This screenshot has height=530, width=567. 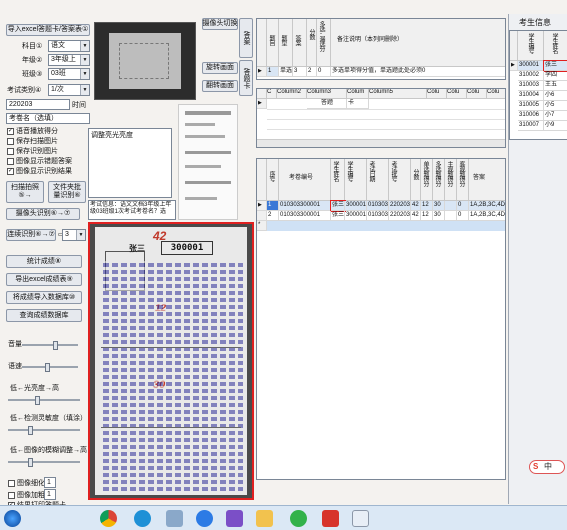 What do you see at coordinates (286, 72) in the screenshot?
I see `table-cell: 单选题` at bounding box center [286, 72].